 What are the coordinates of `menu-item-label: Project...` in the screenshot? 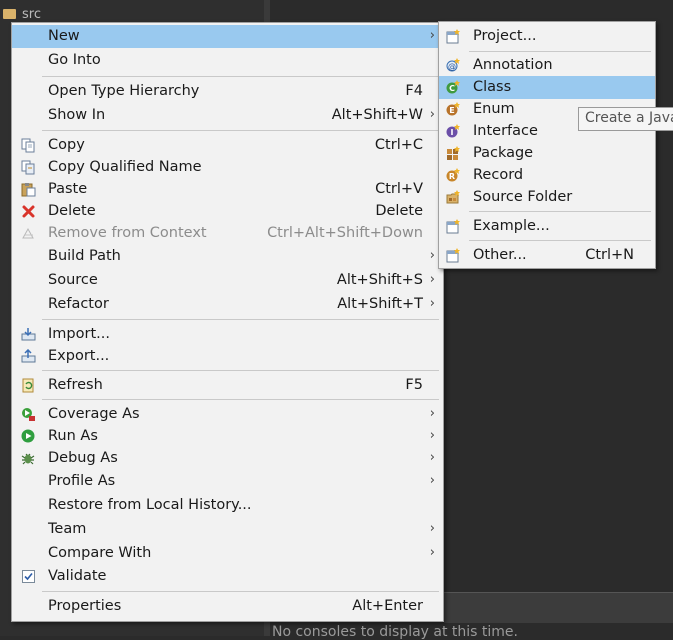 It's located at (505, 36).